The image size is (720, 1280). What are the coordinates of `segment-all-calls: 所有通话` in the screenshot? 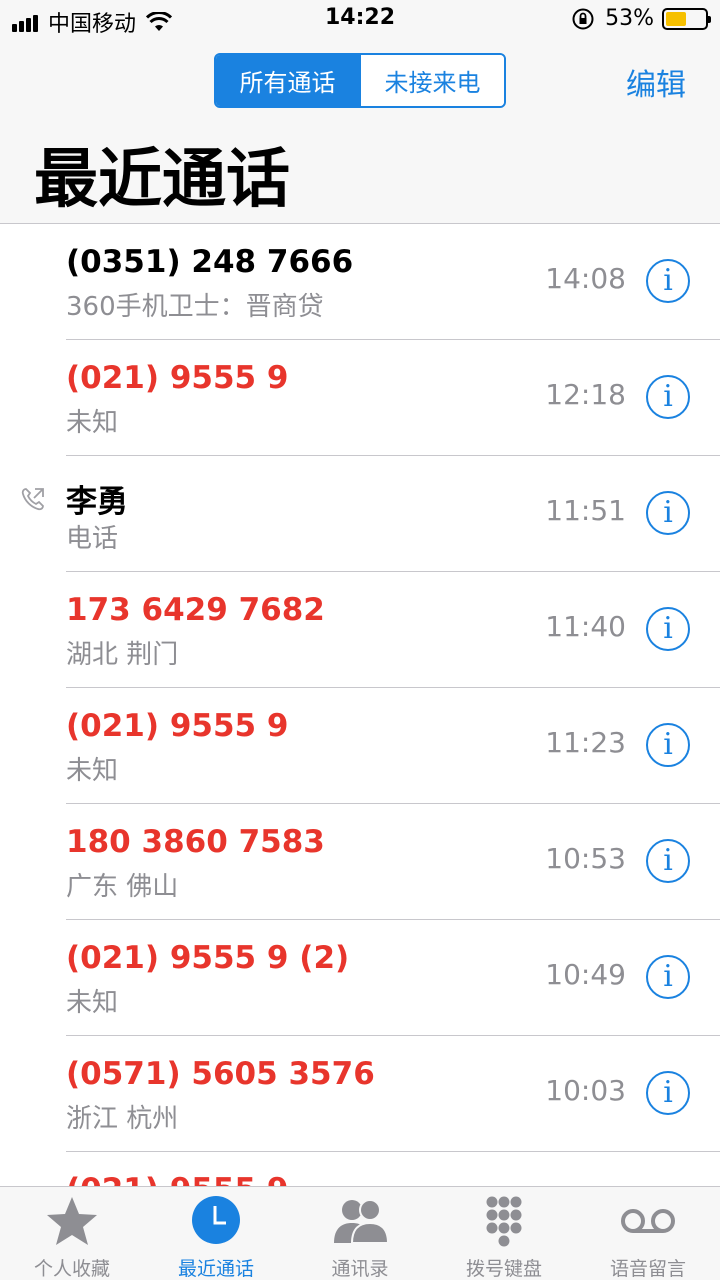 It's located at (287, 80).